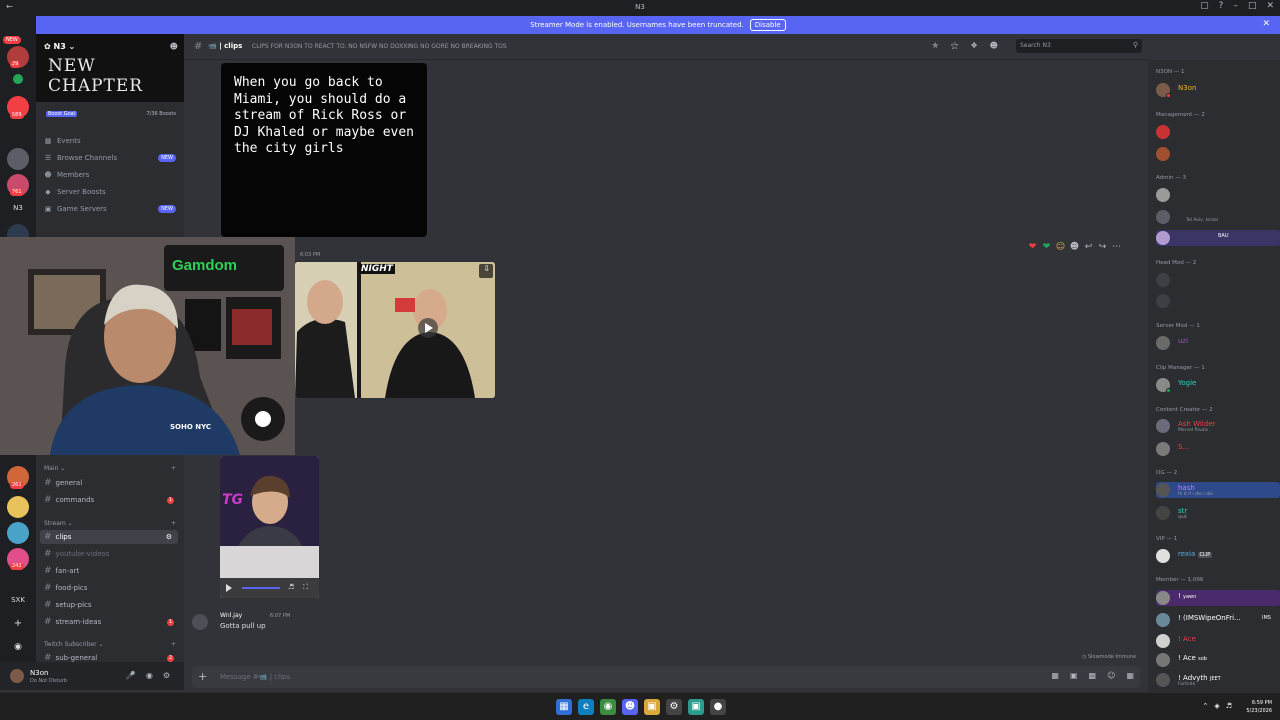 This screenshot has width=1280, height=720. I want to click on threads-icon: ✯, so click(935, 46).